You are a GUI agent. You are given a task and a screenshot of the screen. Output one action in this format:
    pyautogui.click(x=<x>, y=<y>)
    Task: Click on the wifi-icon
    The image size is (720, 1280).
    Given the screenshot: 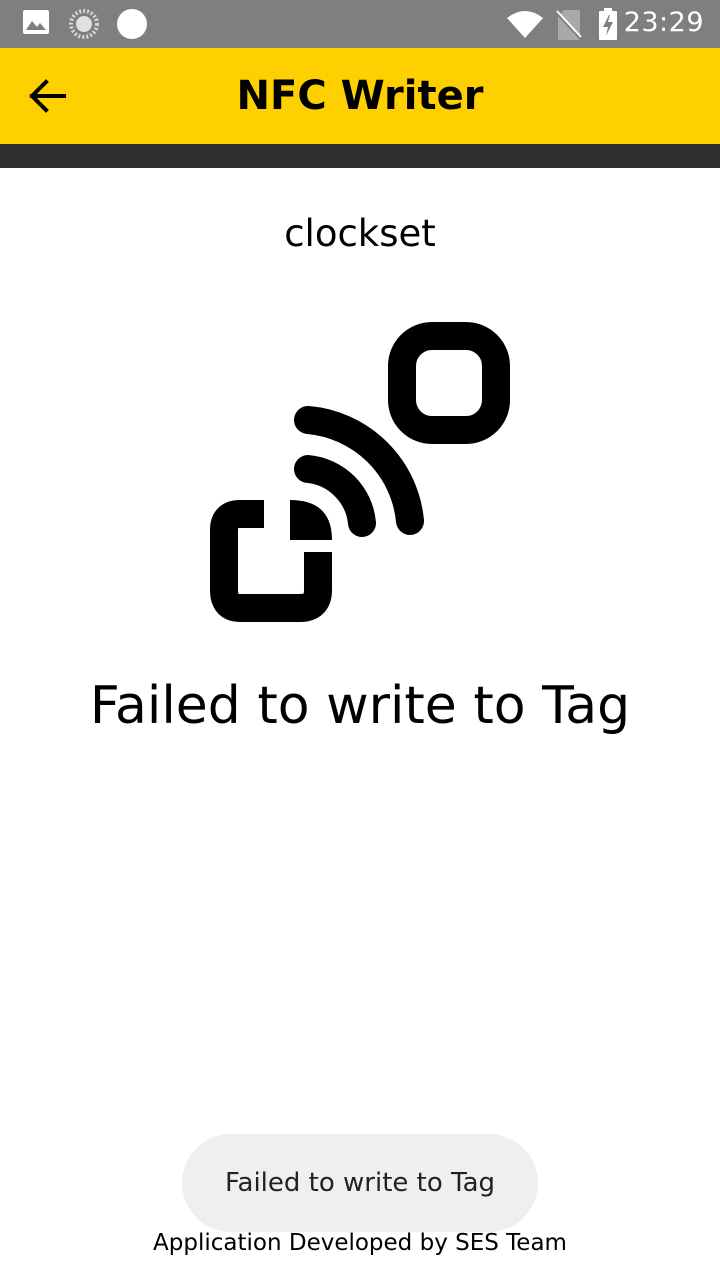 What is the action you would take?
    pyautogui.click(x=525, y=27)
    